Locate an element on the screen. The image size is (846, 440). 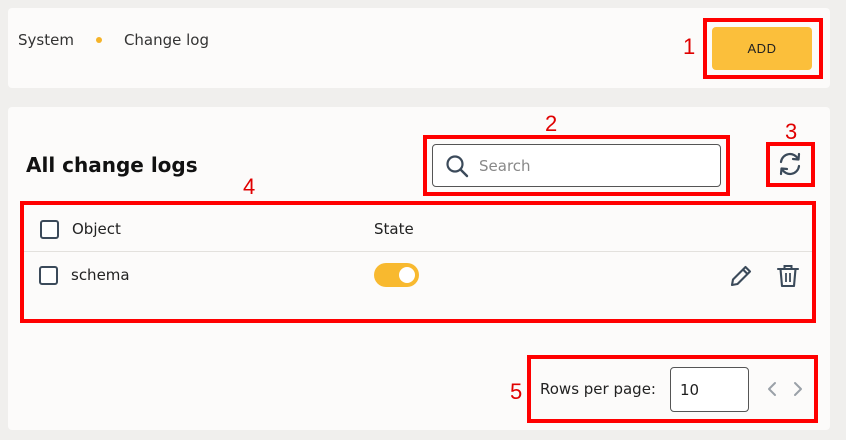
annotation-label-5: 5 is located at coordinates (516, 391).